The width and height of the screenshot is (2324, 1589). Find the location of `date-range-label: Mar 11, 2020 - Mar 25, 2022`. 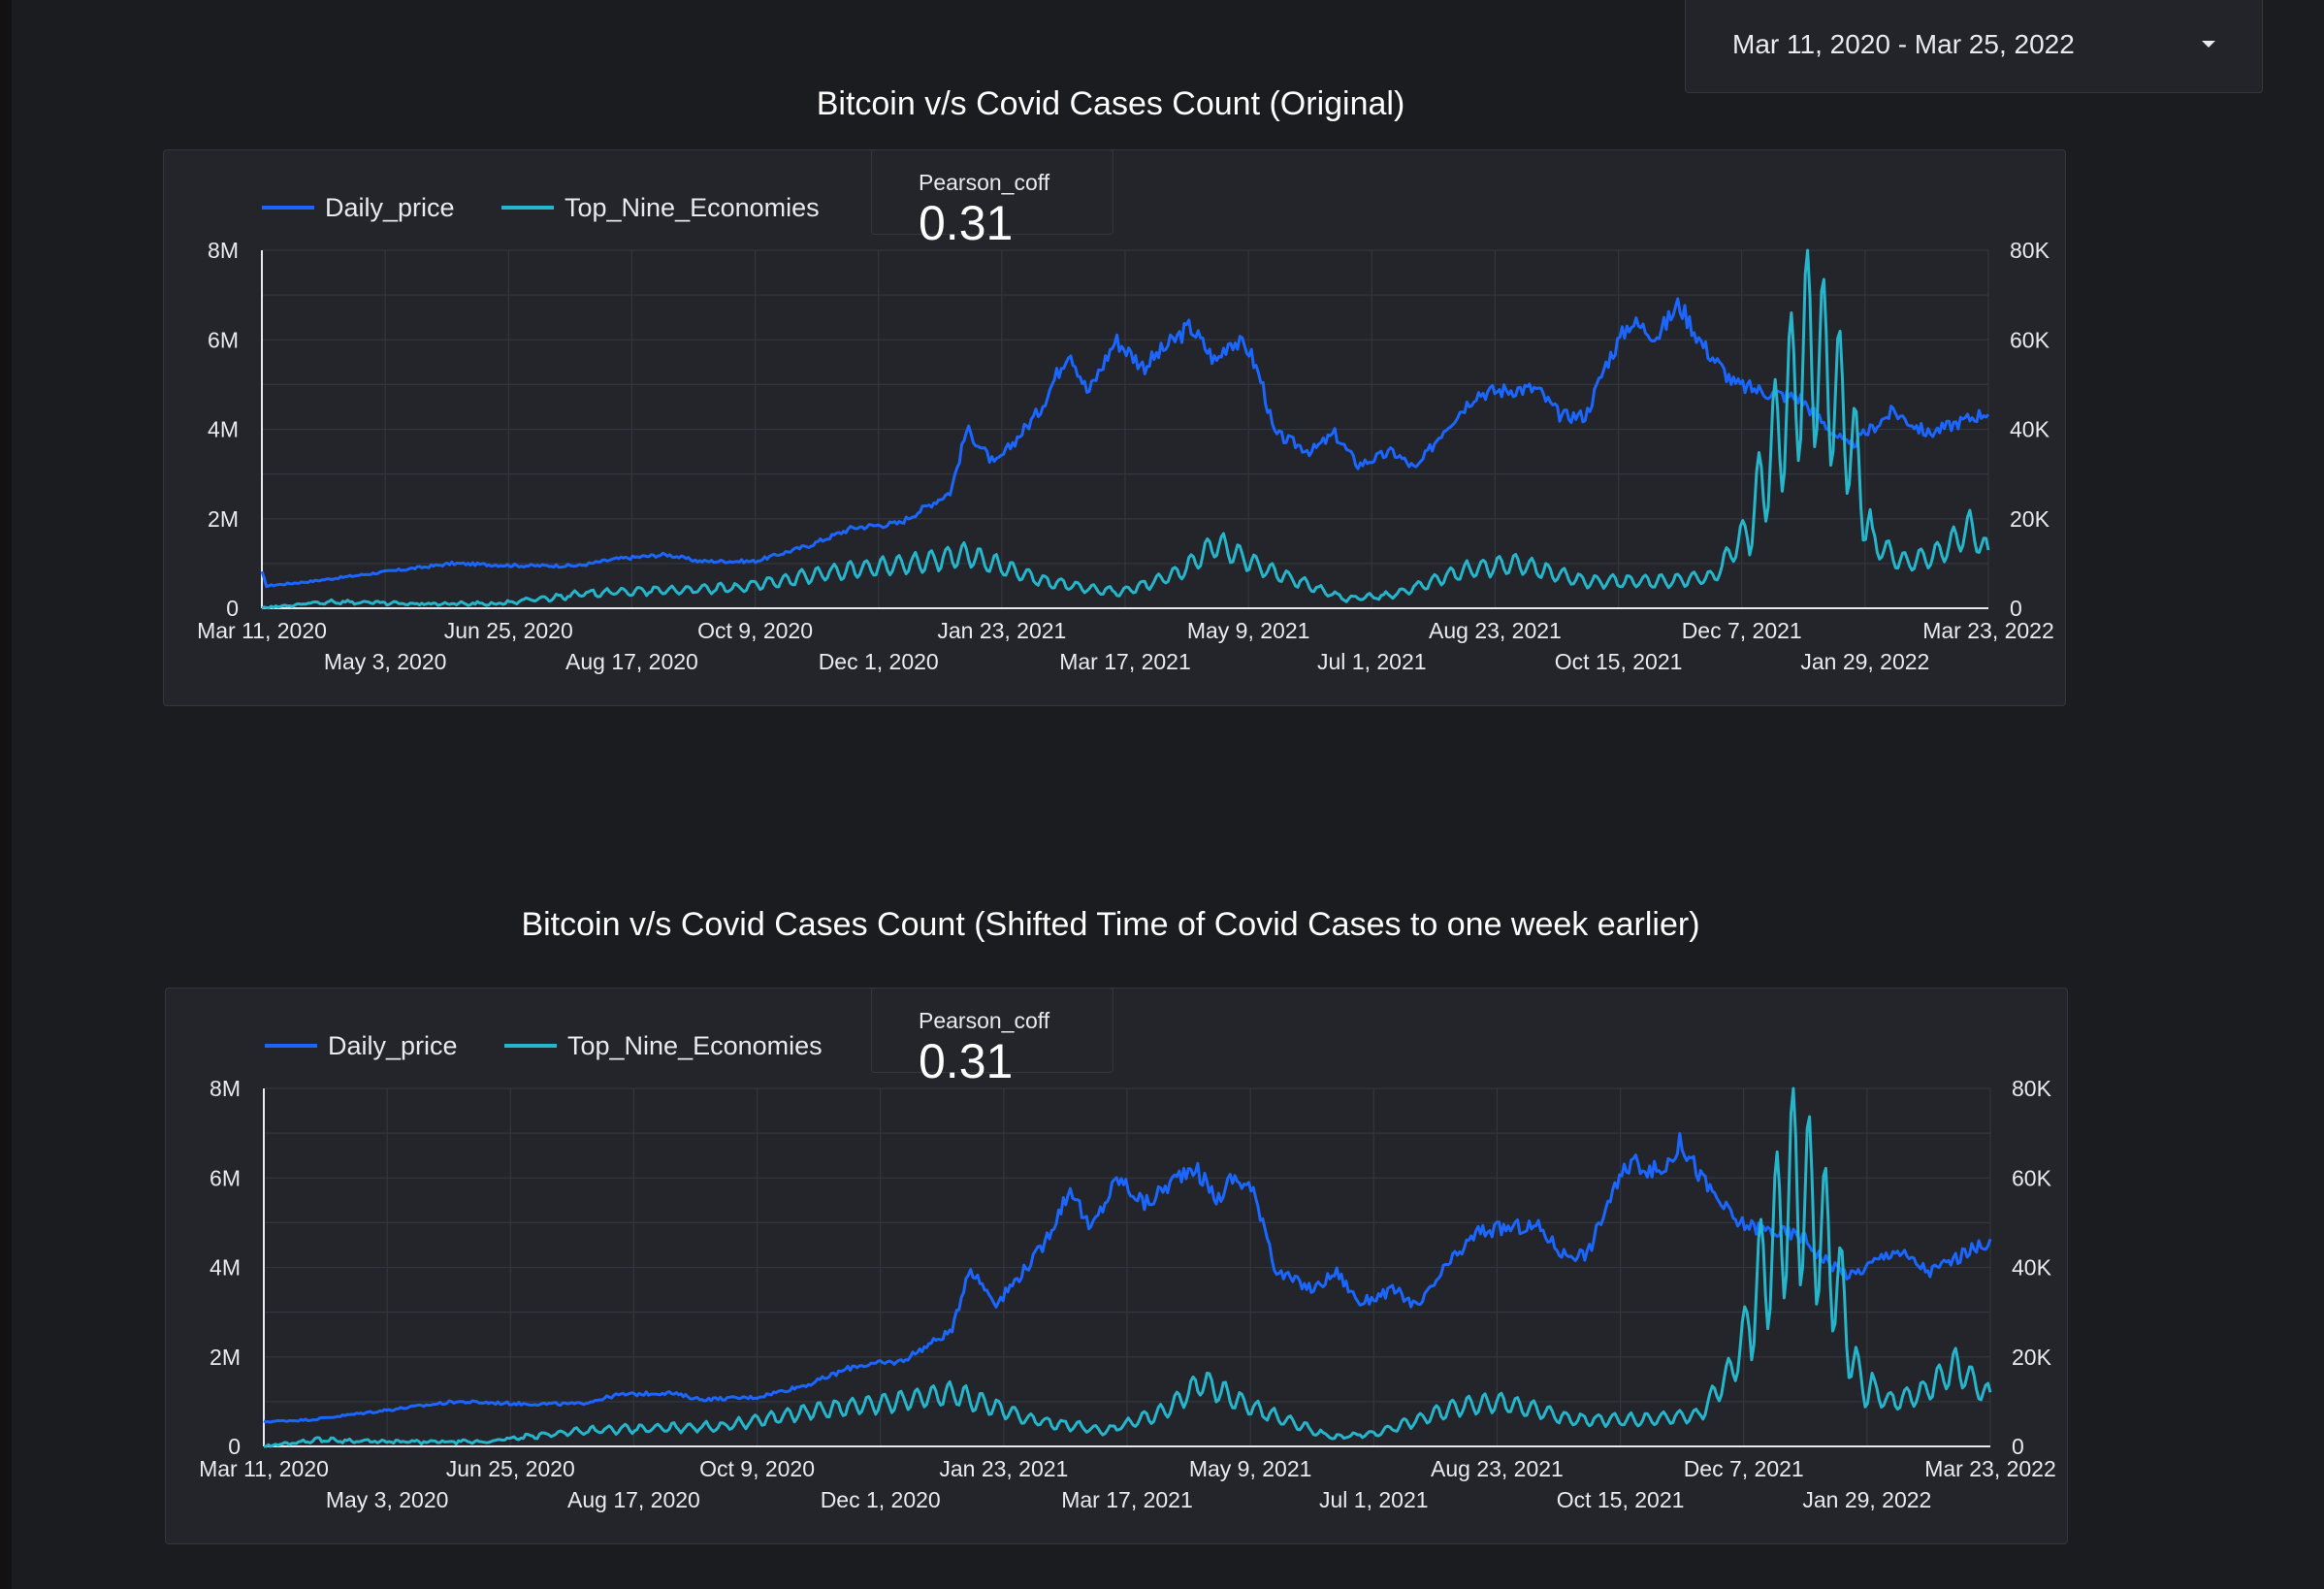

date-range-label: Mar 11, 2020 - Mar 25, 2022 is located at coordinates (1903, 44).